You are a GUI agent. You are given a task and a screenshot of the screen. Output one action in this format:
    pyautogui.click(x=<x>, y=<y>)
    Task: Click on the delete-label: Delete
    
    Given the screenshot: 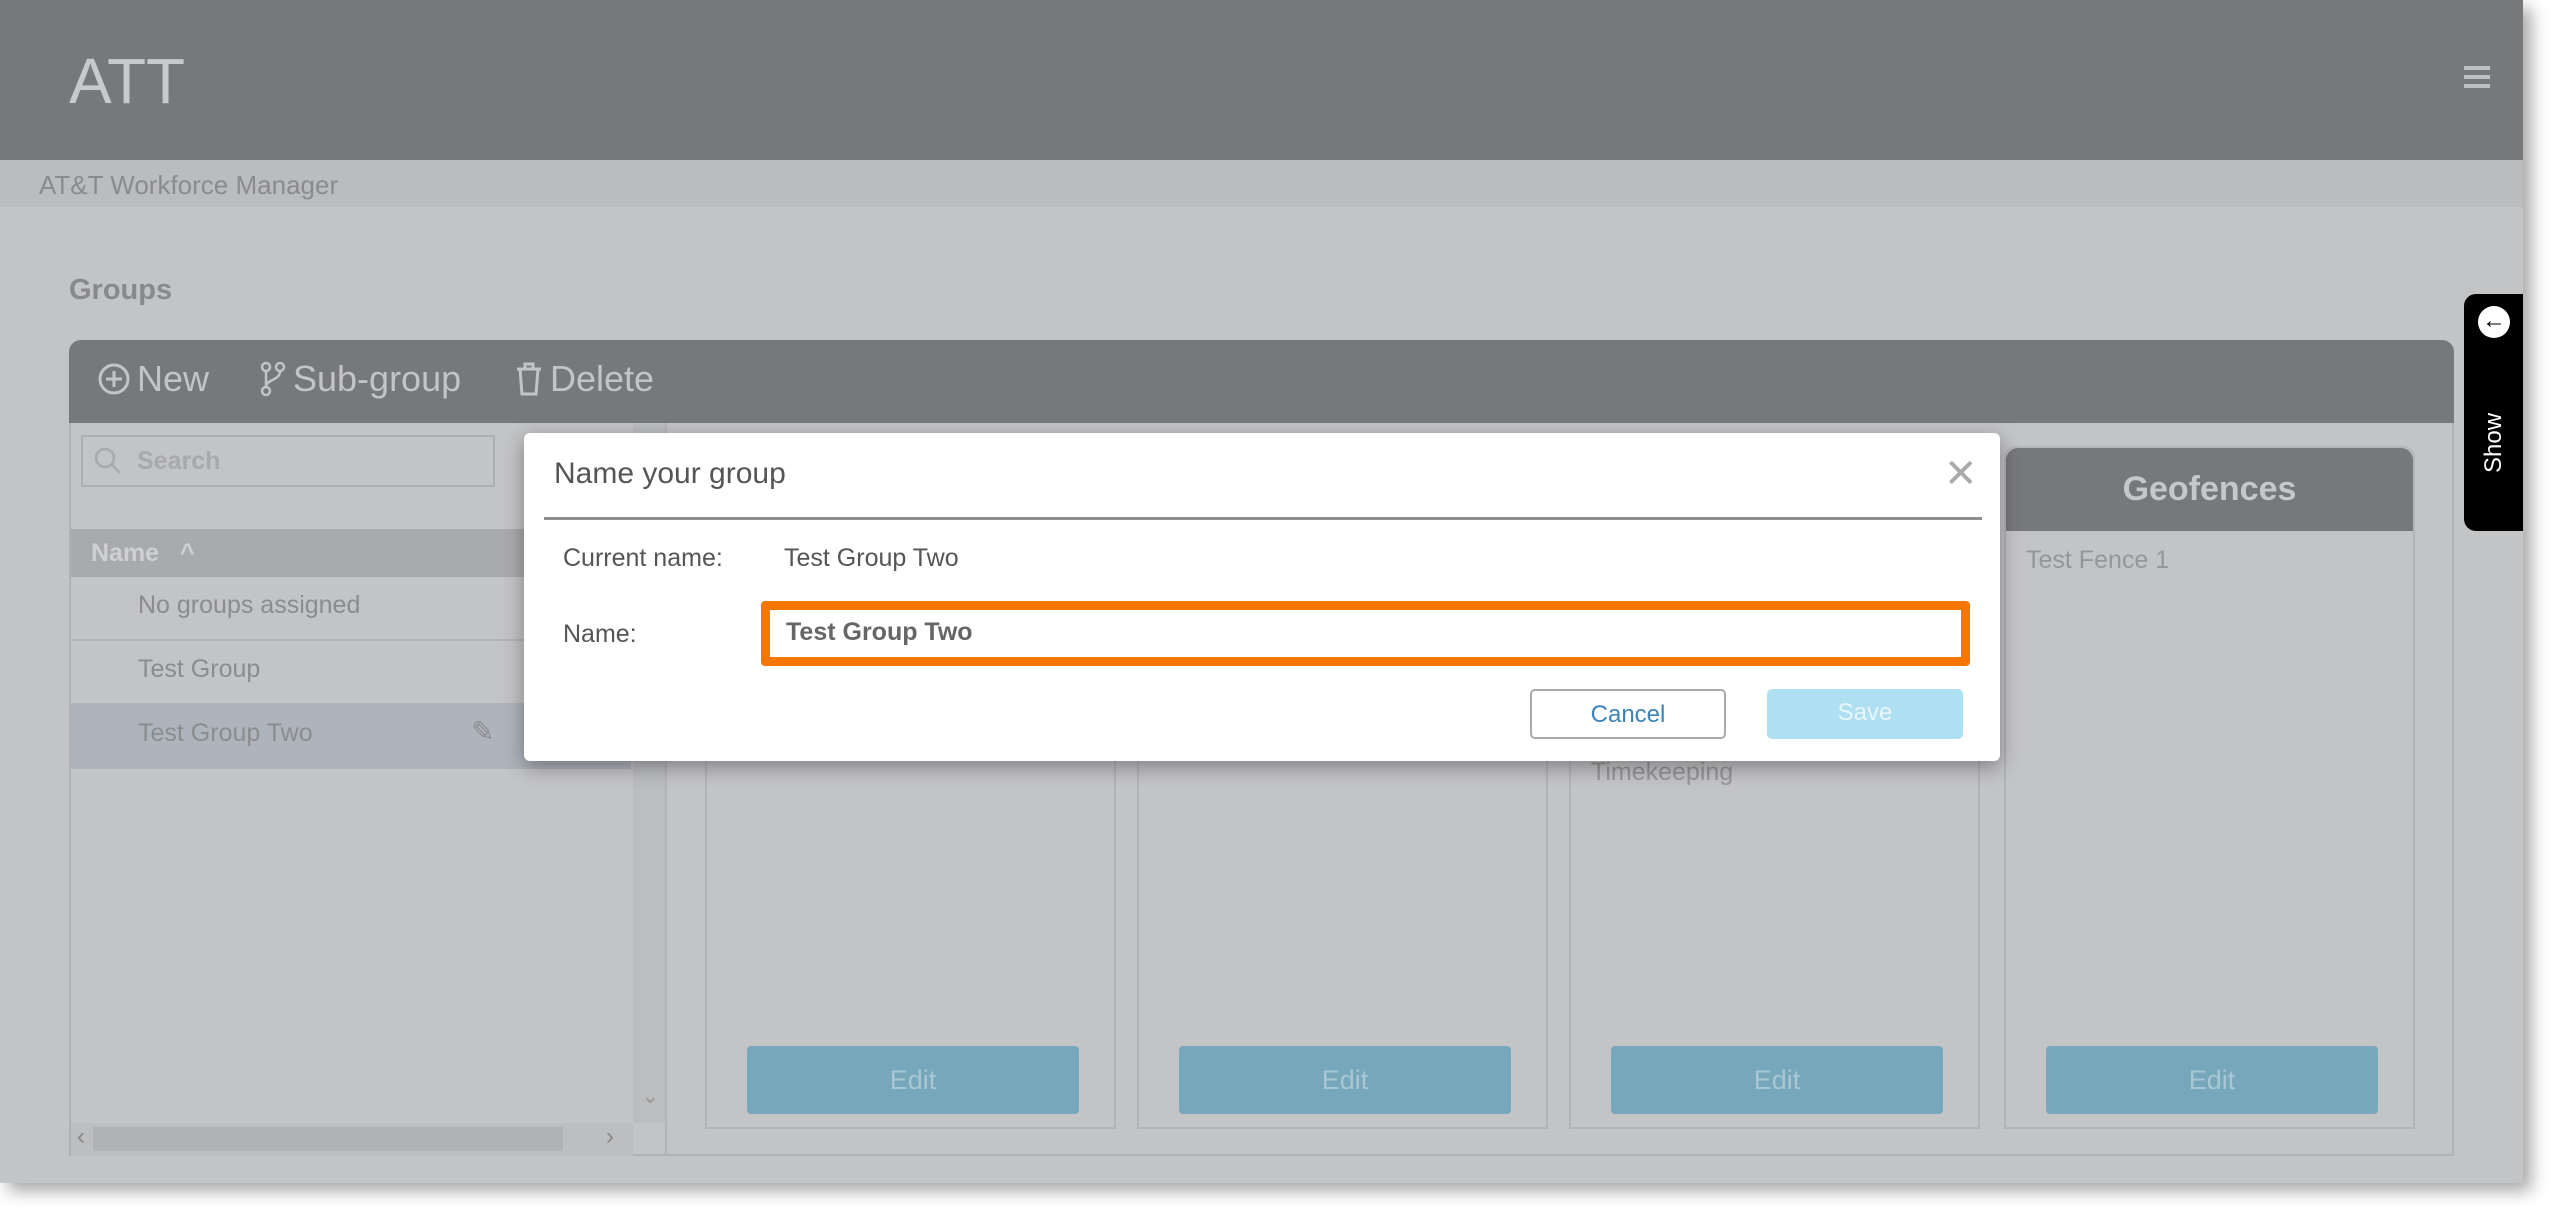 What is the action you would take?
    pyautogui.click(x=602, y=378)
    